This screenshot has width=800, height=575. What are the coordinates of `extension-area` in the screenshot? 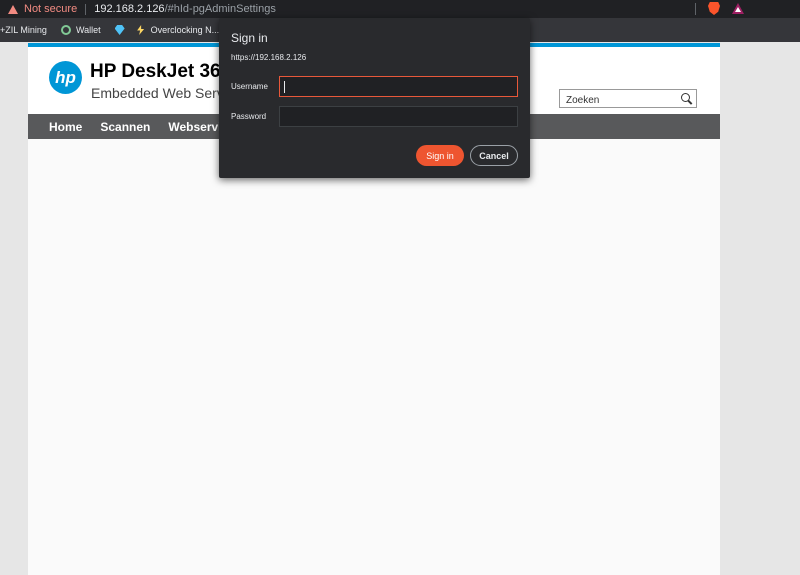 It's located at (719, 8).